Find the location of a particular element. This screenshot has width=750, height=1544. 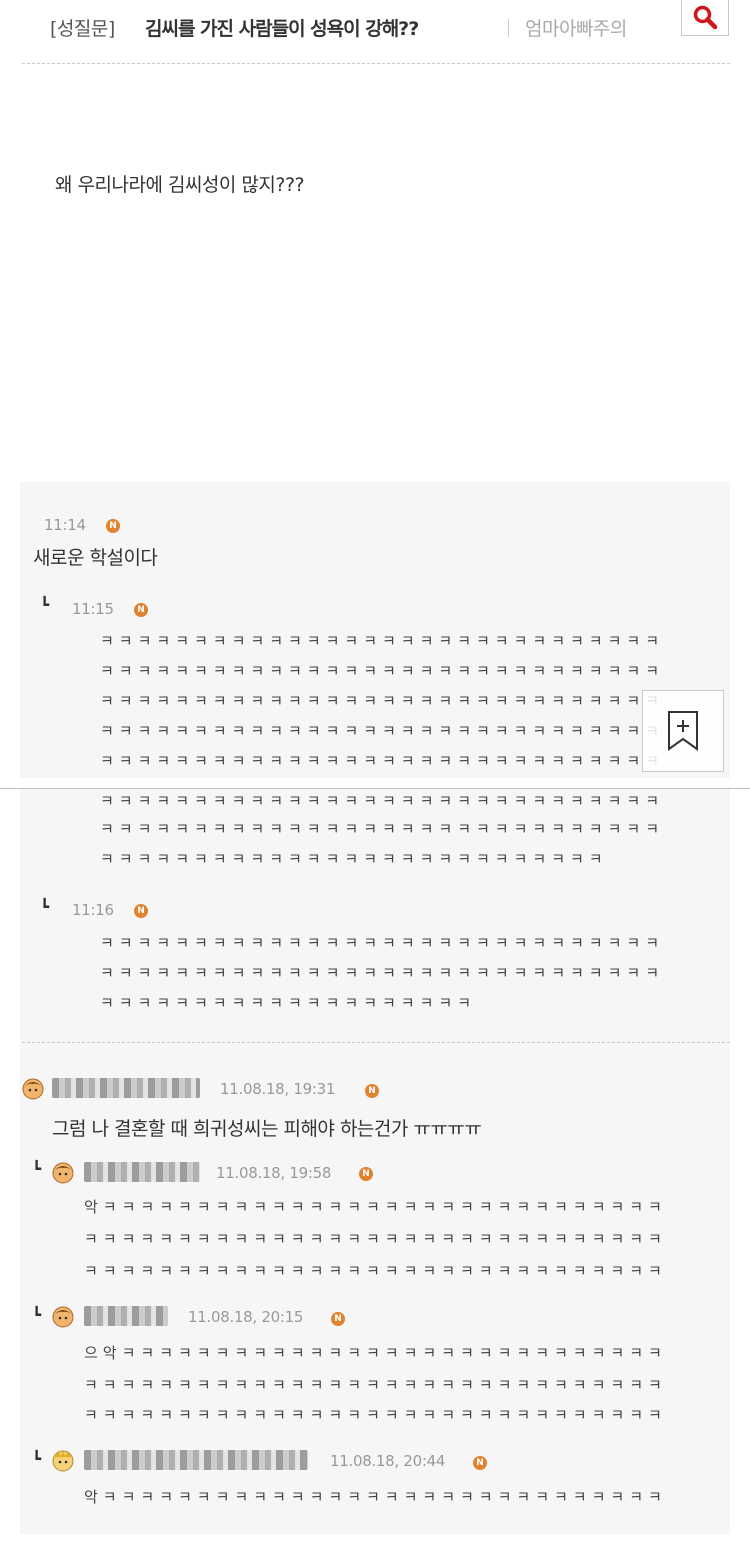

header-separator is located at coordinates (508, 28).